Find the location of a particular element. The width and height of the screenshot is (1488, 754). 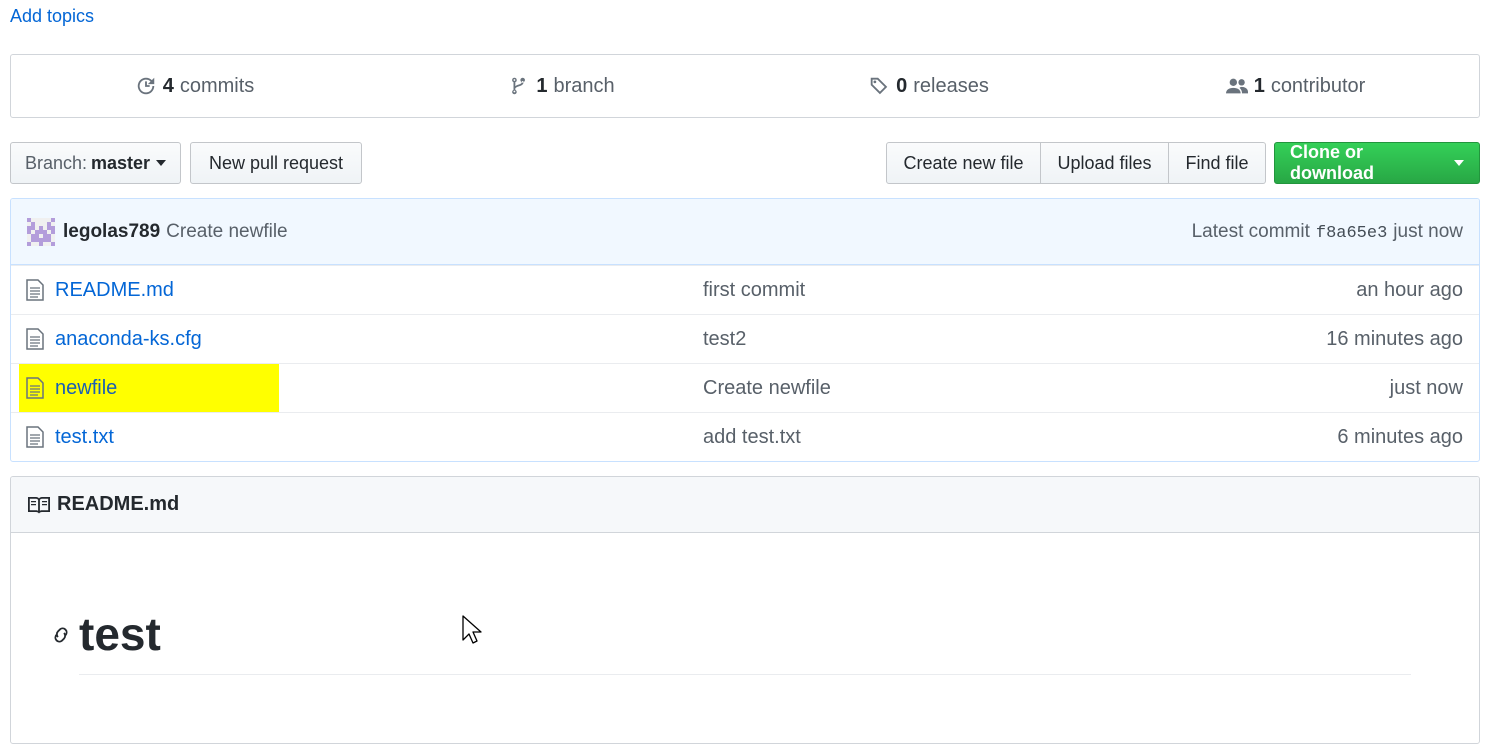

latest-commit-prefix: Latest commit is located at coordinates (1250, 231).